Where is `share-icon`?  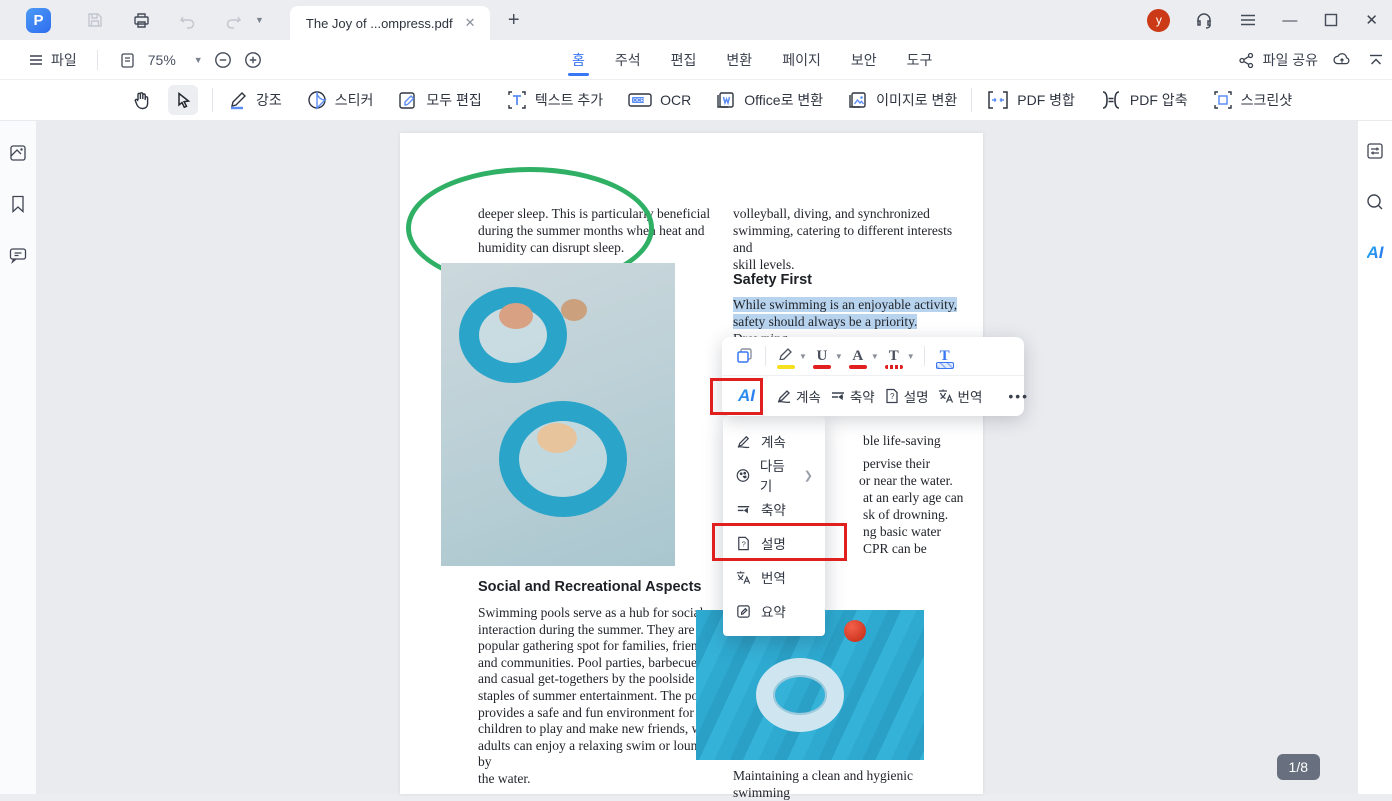 share-icon is located at coordinates (1245, 60).